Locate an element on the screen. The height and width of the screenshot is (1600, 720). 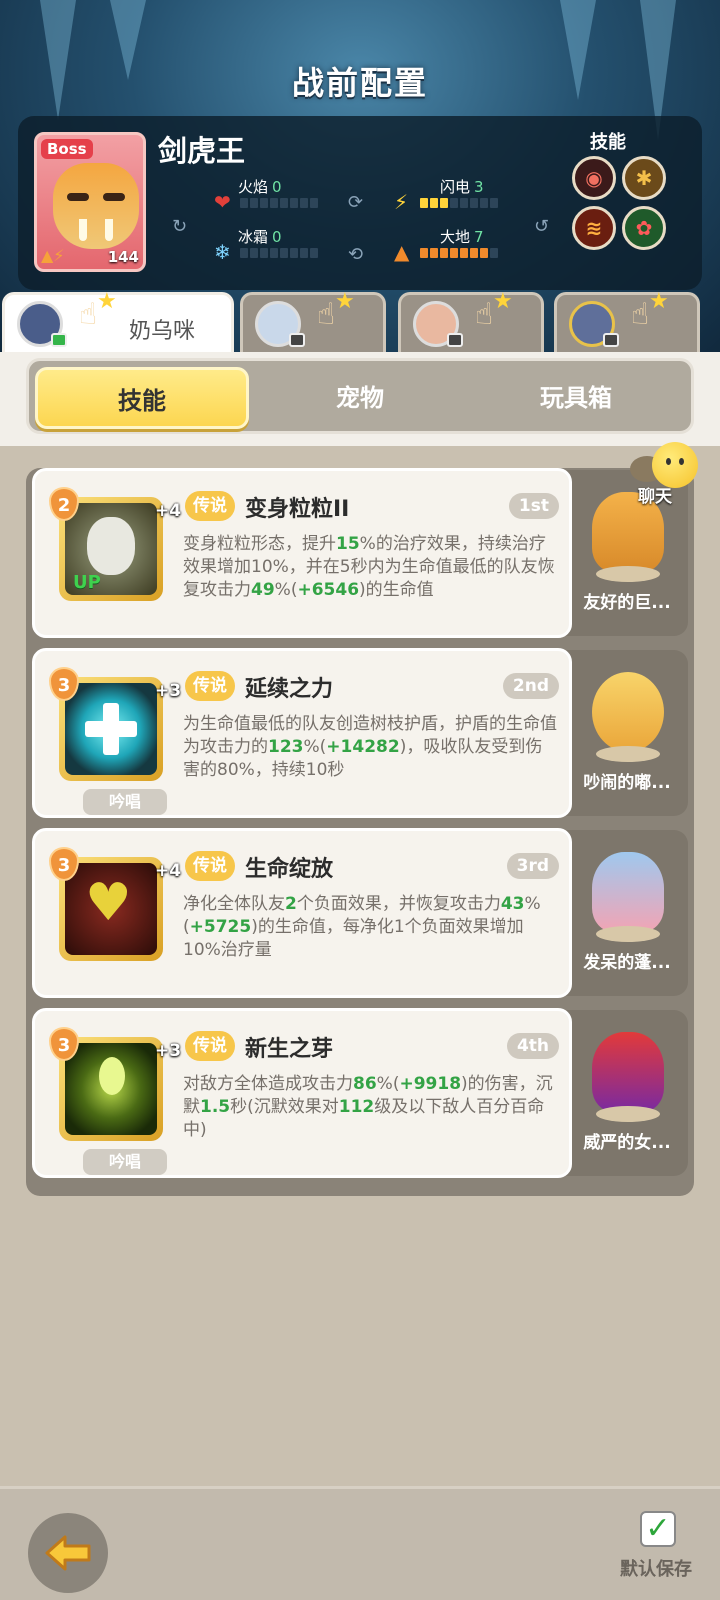
rank-tag: 3rd is located at coordinates (532, 866).